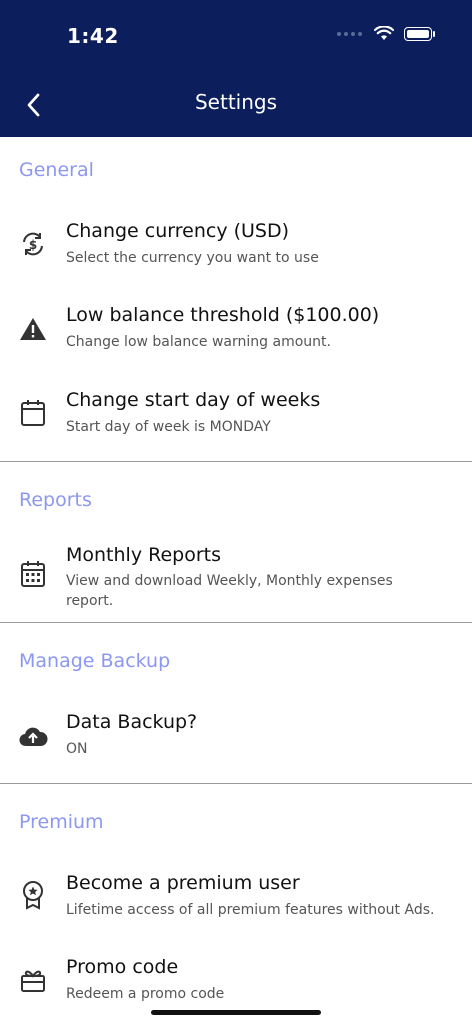  I want to click on setting-title: Change currency (USD), so click(178, 231).